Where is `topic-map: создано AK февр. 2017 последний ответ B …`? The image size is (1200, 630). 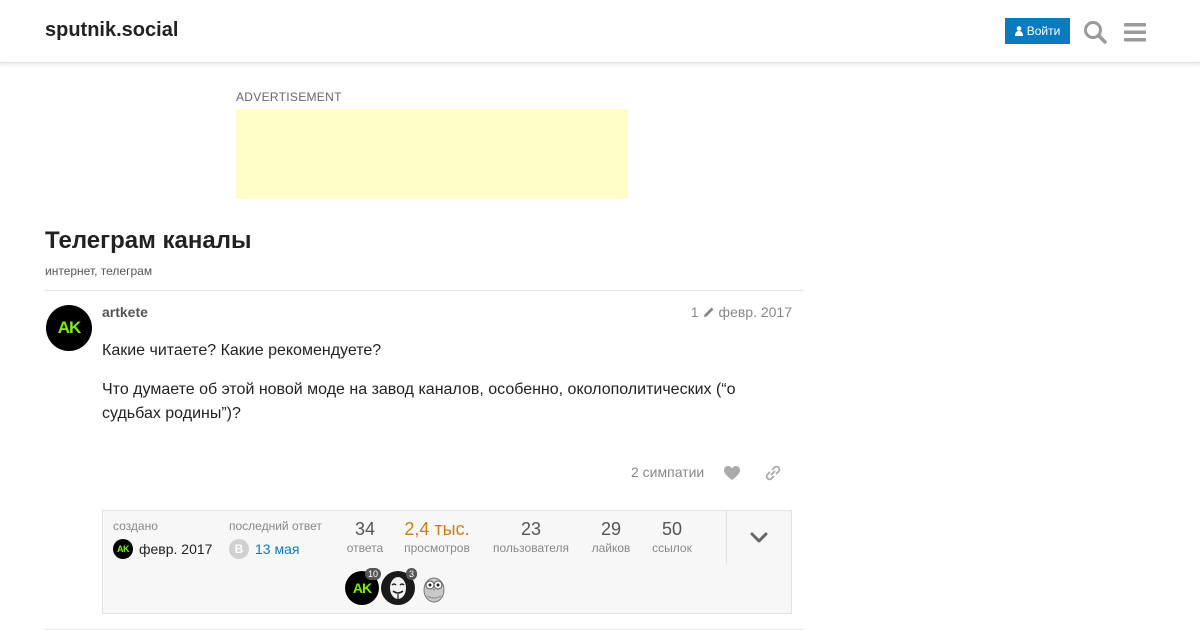
topic-map: создано AK февр. 2017 последний ответ B … is located at coordinates (447, 562).